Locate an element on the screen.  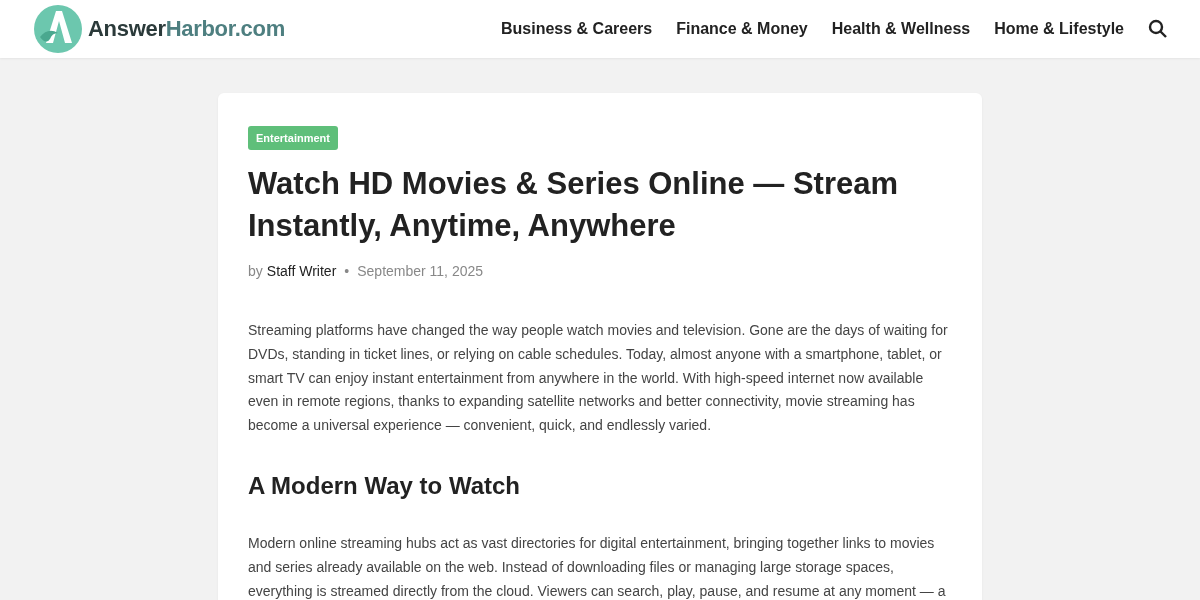
nav-link: Health & Wellness is located at coordinates (901, 29).